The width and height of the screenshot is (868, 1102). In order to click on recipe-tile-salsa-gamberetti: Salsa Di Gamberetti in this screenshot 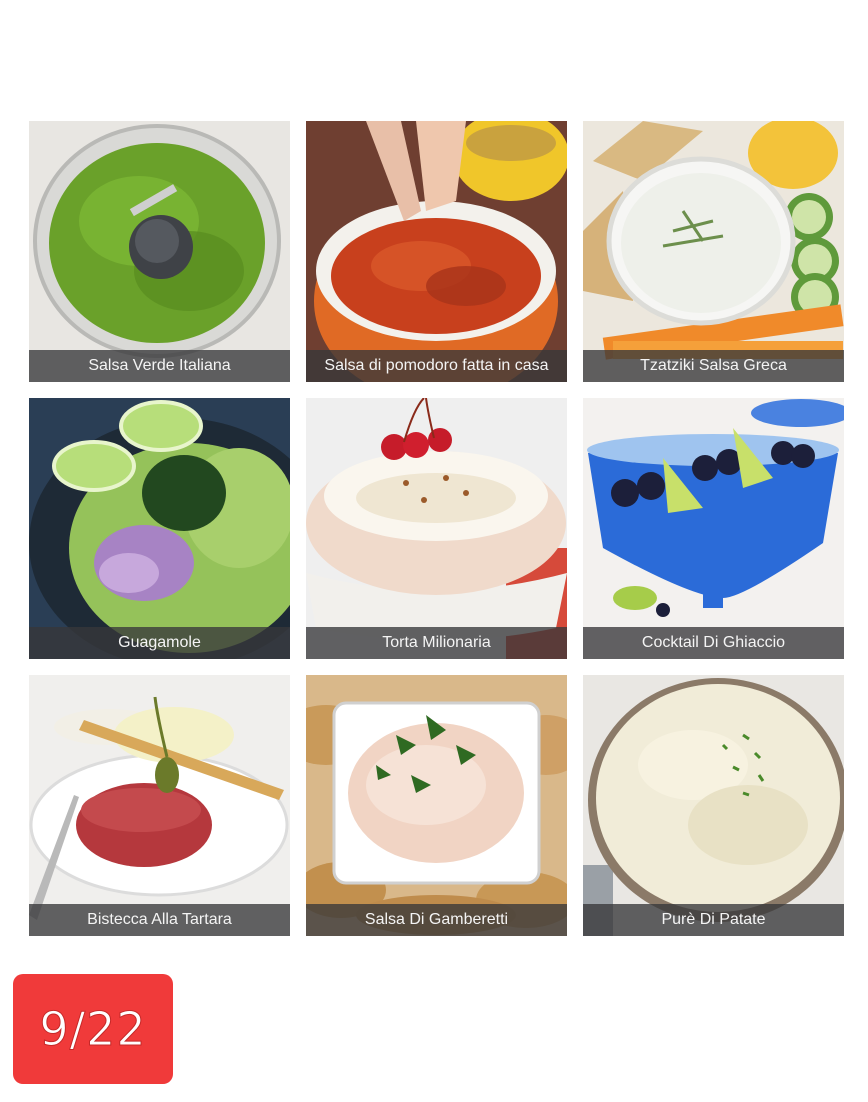, I will do `click(436, 805)`.